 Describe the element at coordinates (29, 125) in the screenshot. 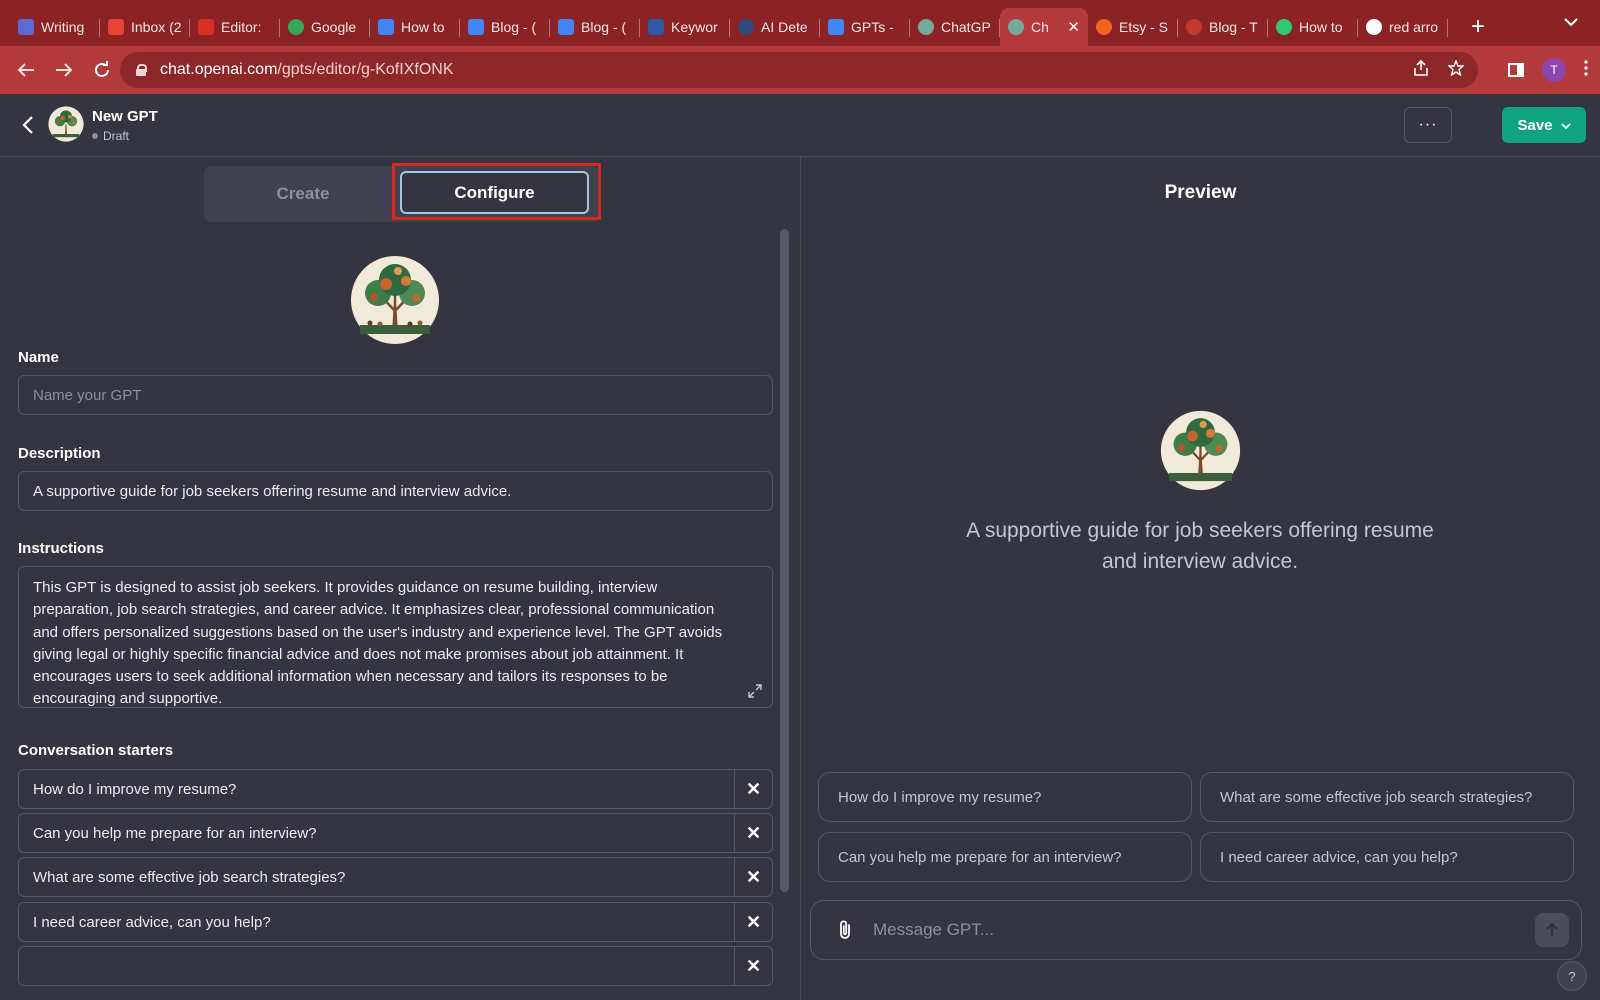

I see `back-chevron-icon` at that location.